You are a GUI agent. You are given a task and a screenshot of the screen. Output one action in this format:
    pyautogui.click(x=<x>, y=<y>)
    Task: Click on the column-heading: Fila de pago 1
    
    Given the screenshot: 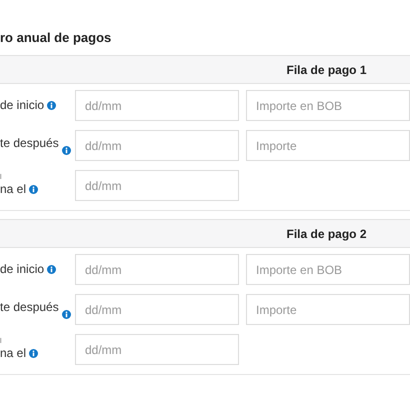 What is the action you would take?
    pyautogui.click(x=326, y=70)
    